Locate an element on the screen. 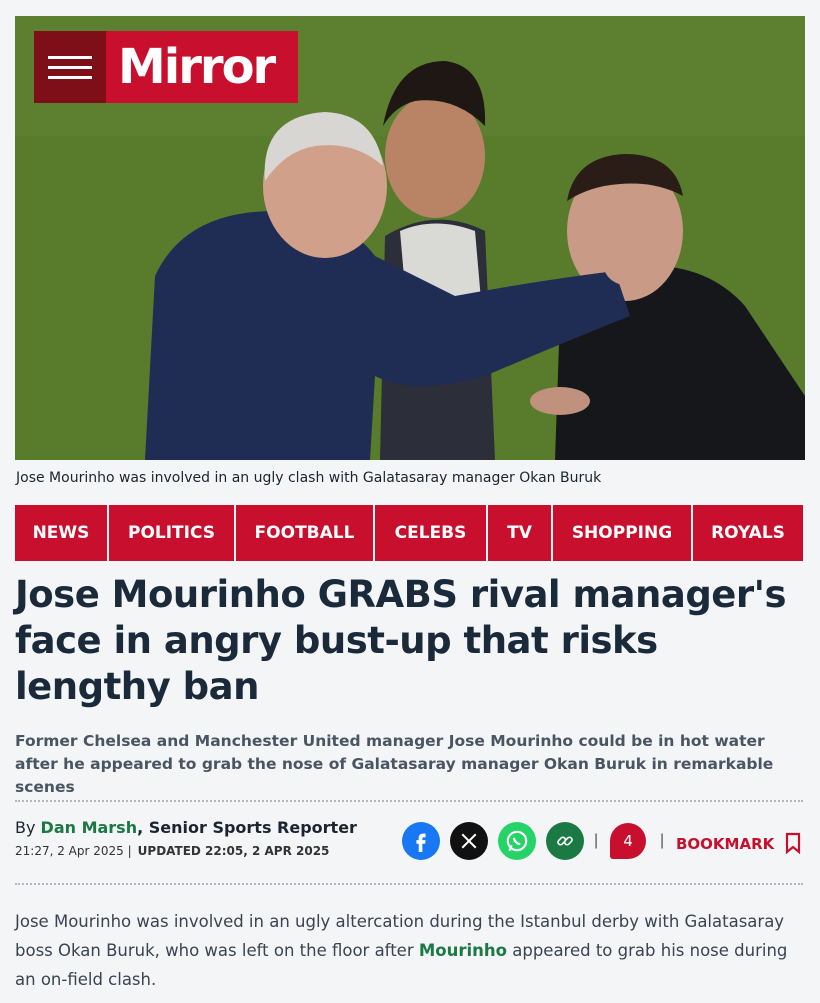 The width and height of the screenshot is (820, 1003). nav-item-royals: ROYALS is located at coordinates (748, 533).